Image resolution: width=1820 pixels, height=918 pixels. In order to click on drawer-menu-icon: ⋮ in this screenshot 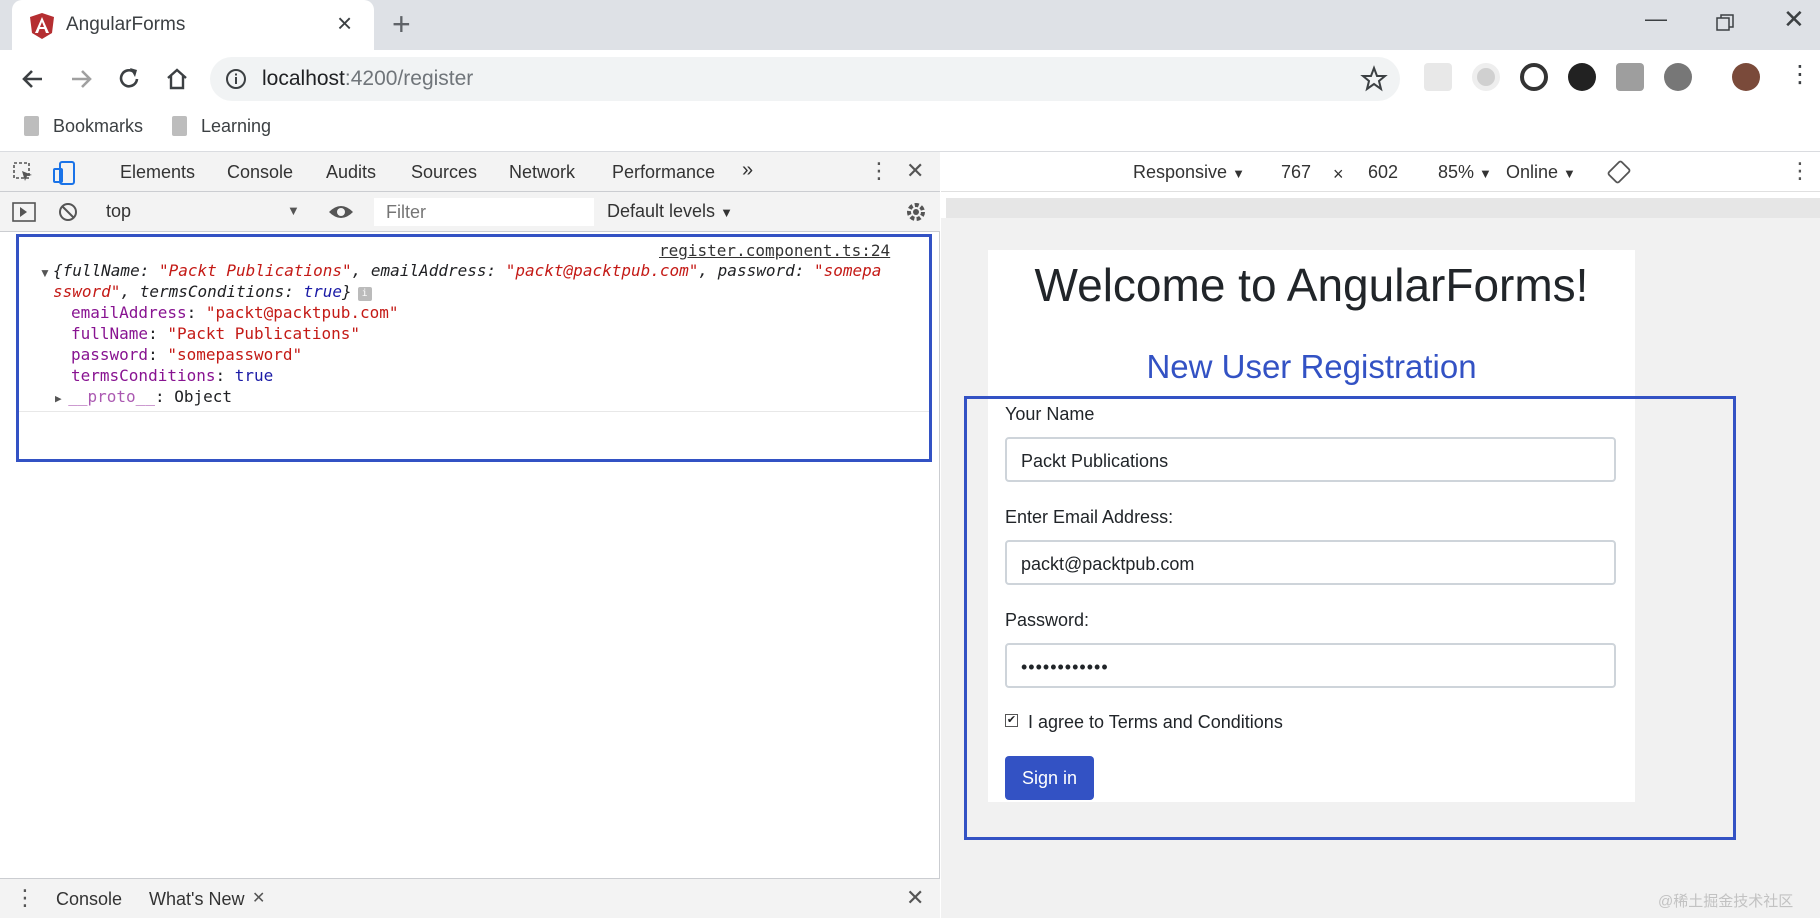, I will do `click(25, 898)`.